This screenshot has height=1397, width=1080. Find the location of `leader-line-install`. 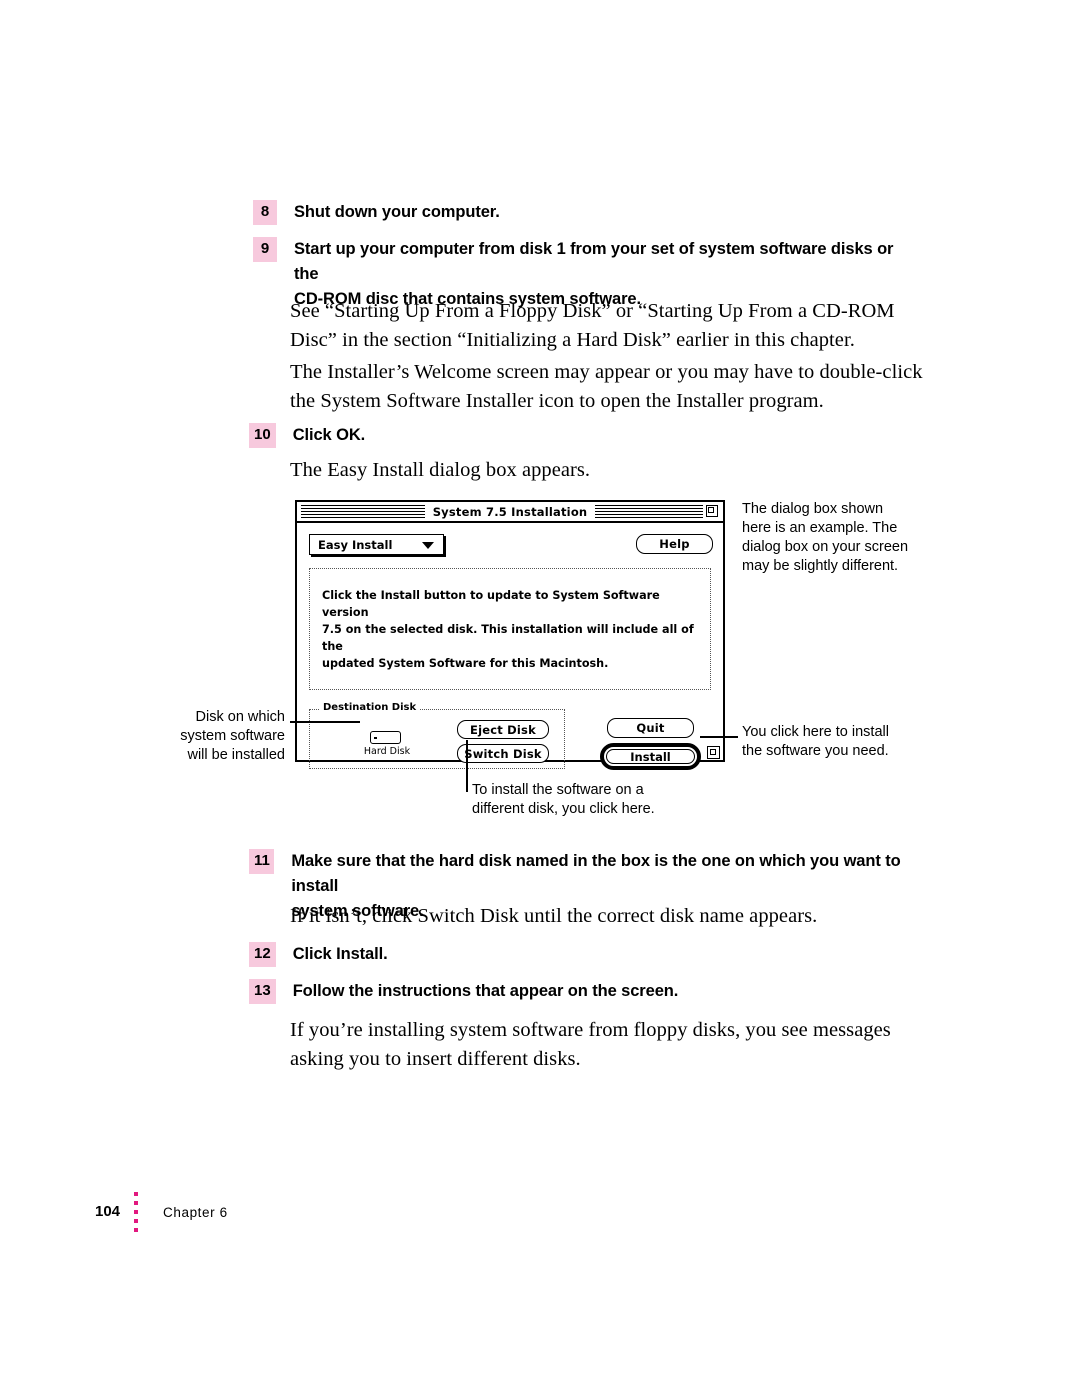

leader-line-install is located at coordinates (719, 737).